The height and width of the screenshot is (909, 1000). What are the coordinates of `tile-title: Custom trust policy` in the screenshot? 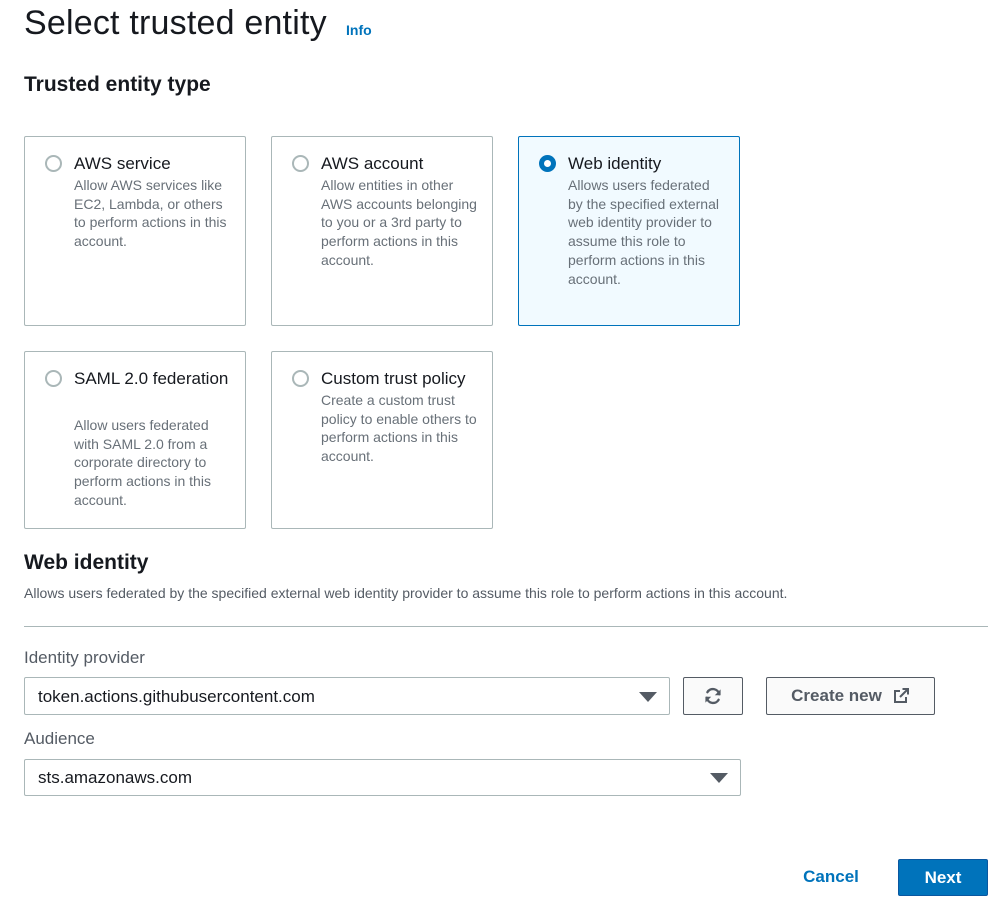 It's located at (393, 378).